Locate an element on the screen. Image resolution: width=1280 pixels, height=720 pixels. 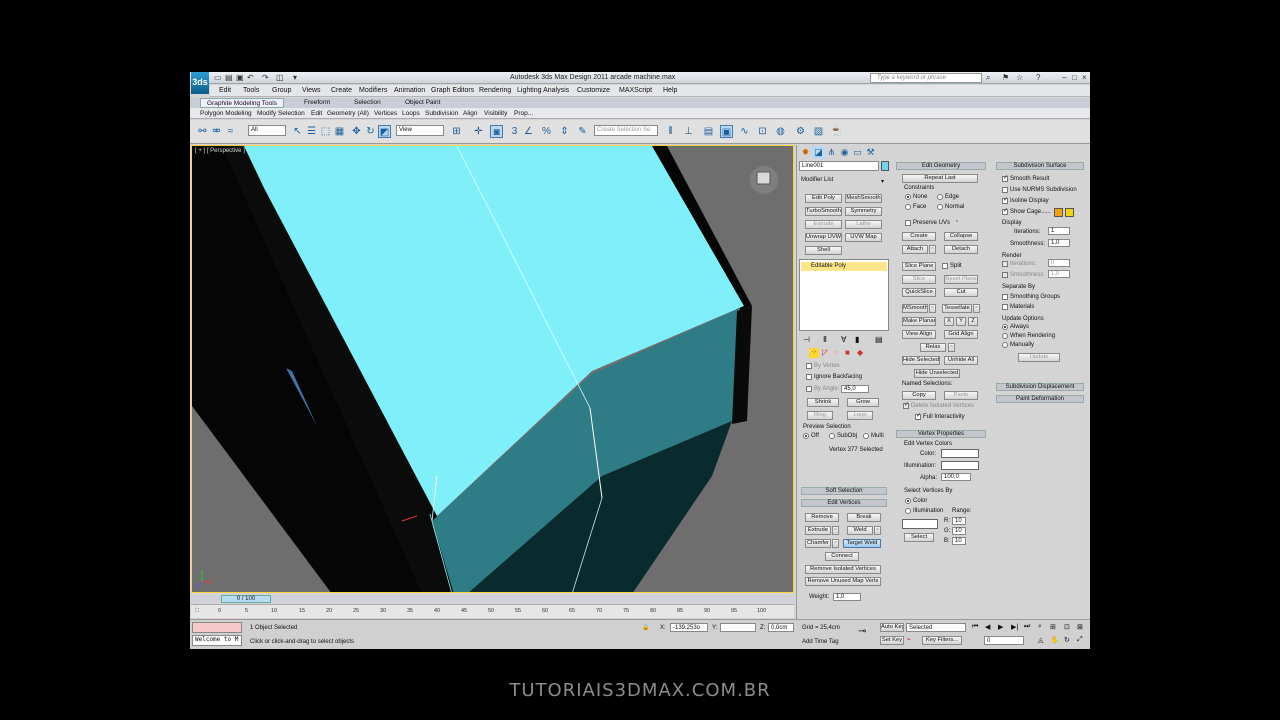
preview-multi-radio is located at coordinates (866, 436).